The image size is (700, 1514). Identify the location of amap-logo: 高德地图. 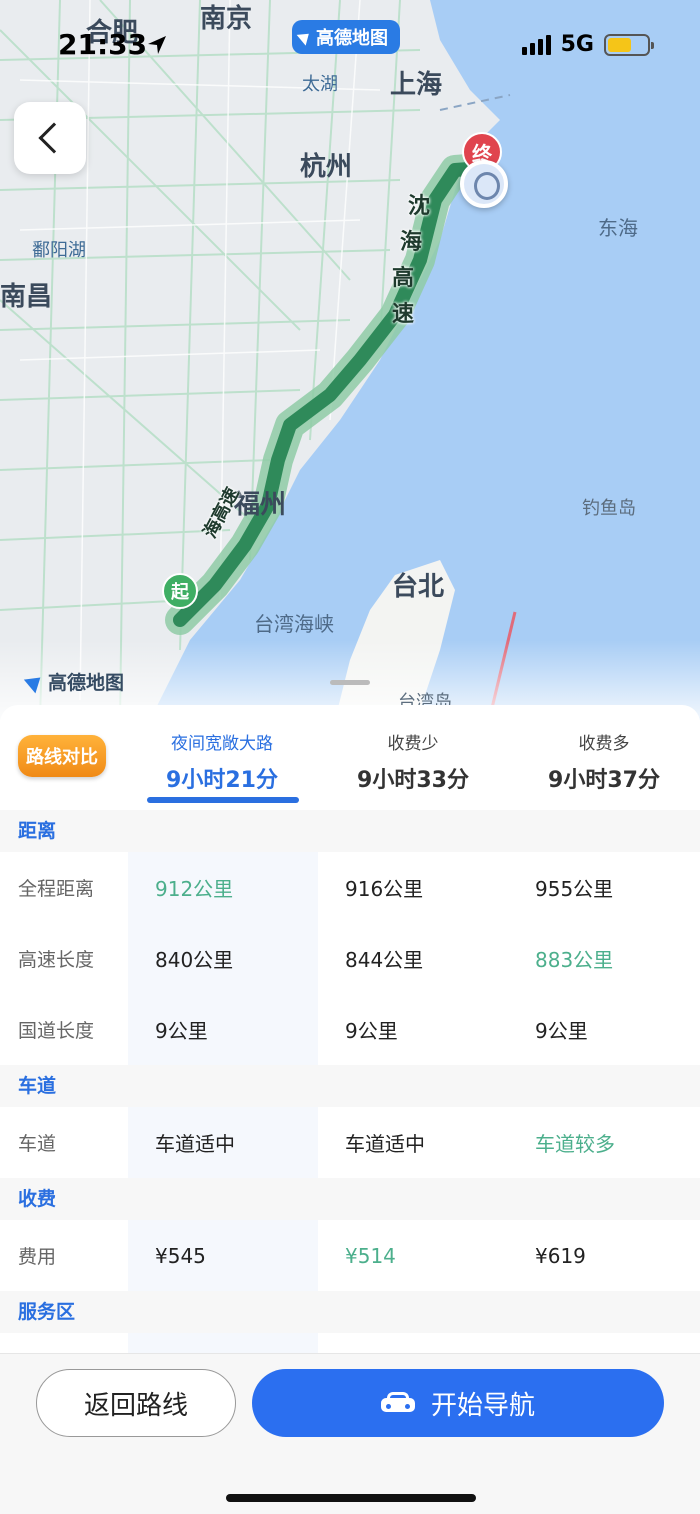
(346, 37).